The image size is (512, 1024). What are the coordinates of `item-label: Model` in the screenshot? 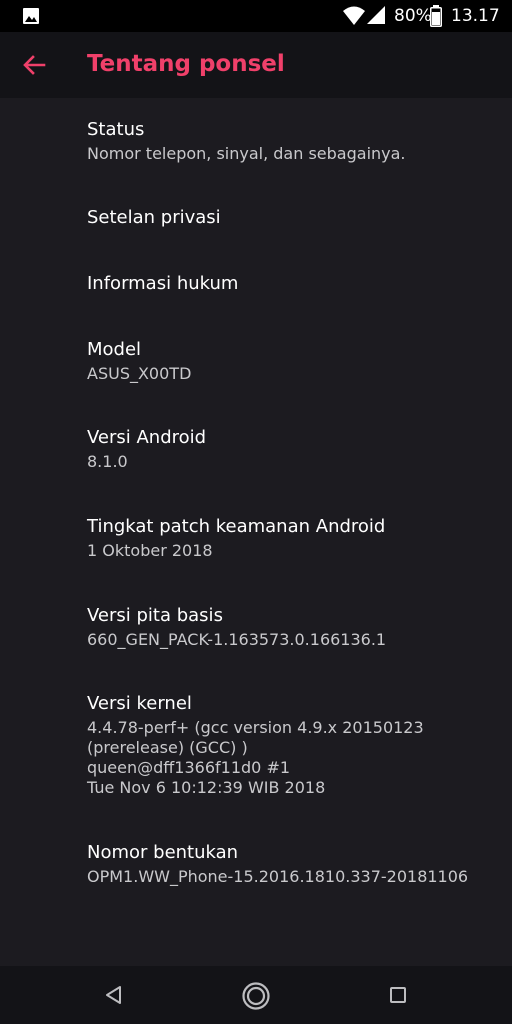 It's located at (114, 349).